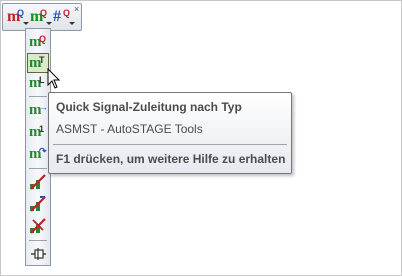  I want to click on one-superscript: 1, so click(42, 129).